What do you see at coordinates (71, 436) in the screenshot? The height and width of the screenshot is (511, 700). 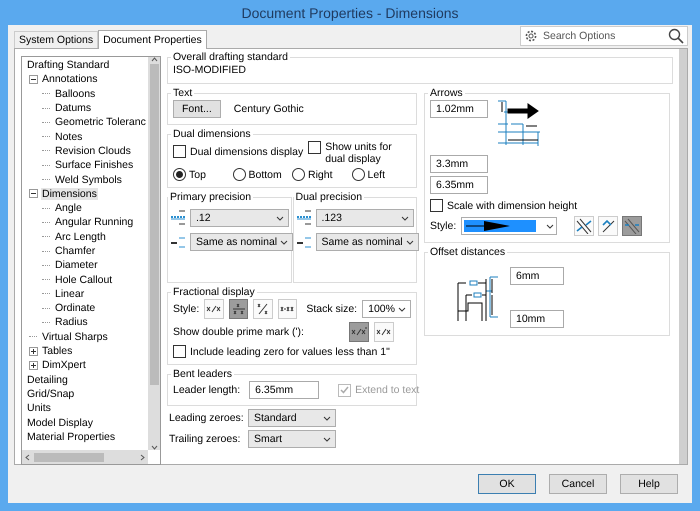 I see `tree-item: Material Properties` at bounding box center [71, 436].